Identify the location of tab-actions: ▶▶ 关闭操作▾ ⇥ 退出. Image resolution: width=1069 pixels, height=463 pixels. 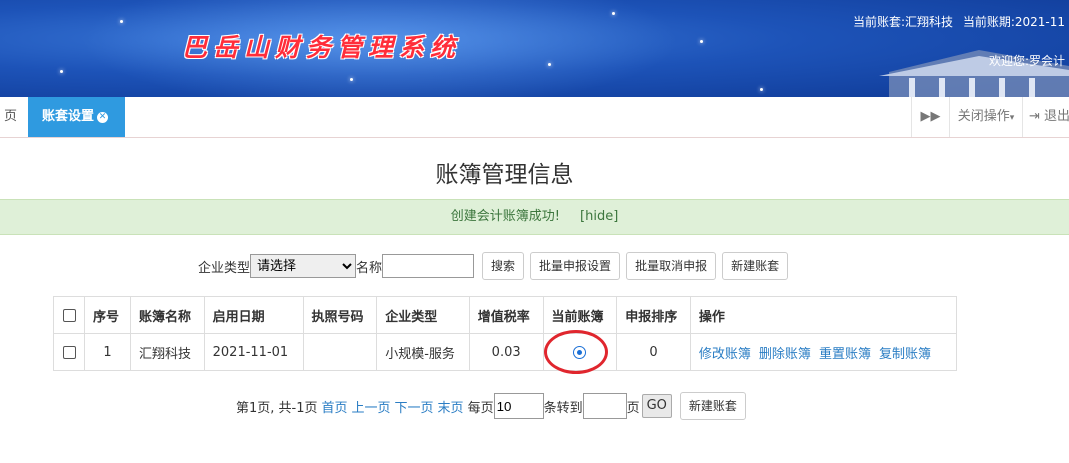
(990, 117).